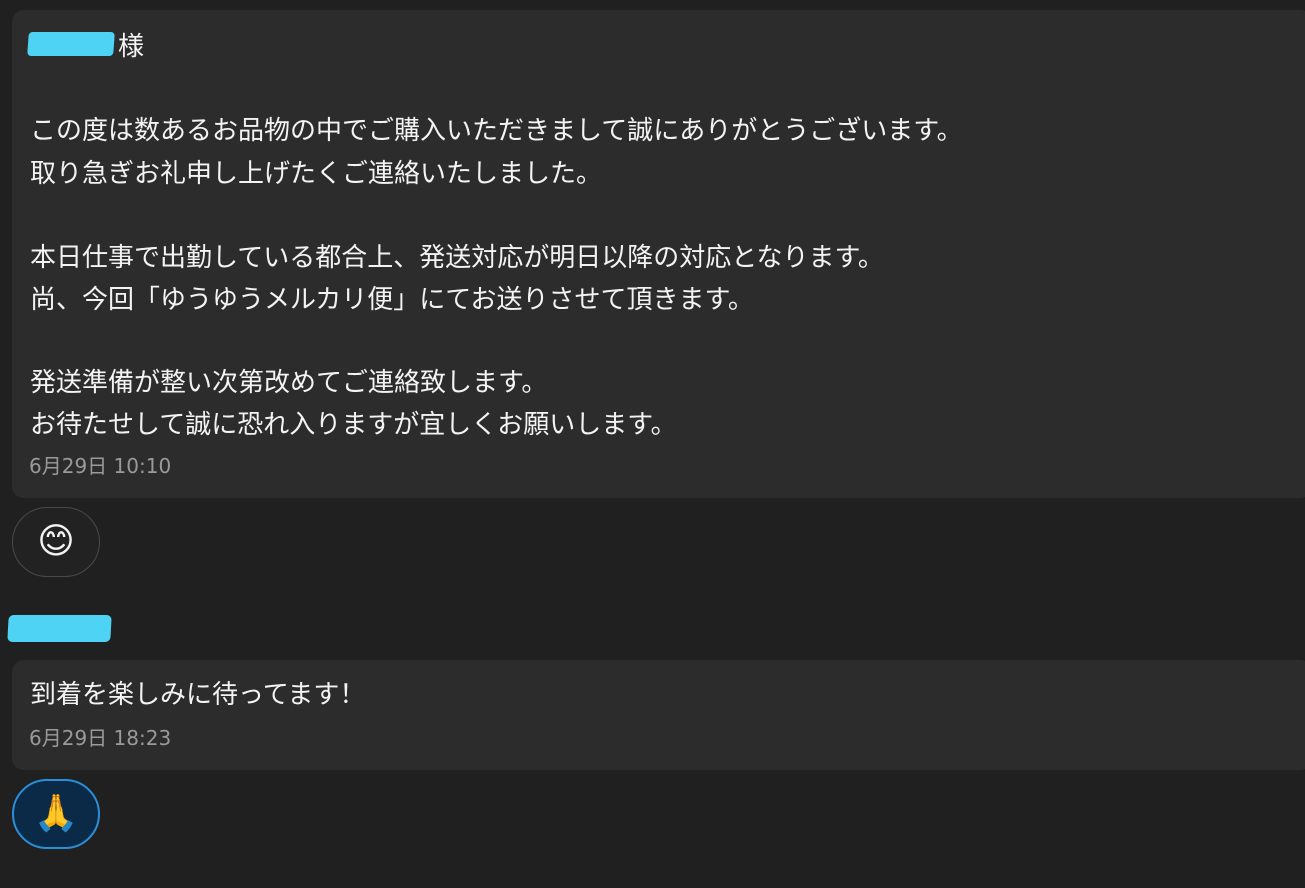  What do you see at coordinates (392, 300) in the screenshot?
I see `message-line: 尚、今回「ゆうゆうメルカリ便」にてお送りさせて頂きます。` at bounding box center [392, 300].